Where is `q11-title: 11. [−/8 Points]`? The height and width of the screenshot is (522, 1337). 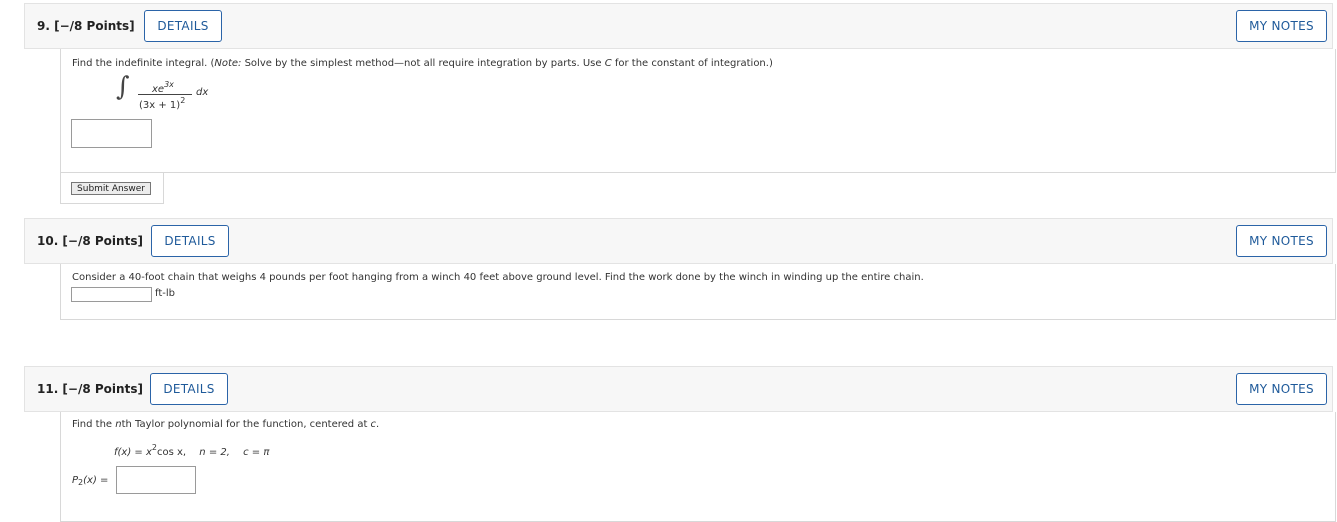 q11-title: 11. [−/8 Points] is located at coordinates (90, 389).